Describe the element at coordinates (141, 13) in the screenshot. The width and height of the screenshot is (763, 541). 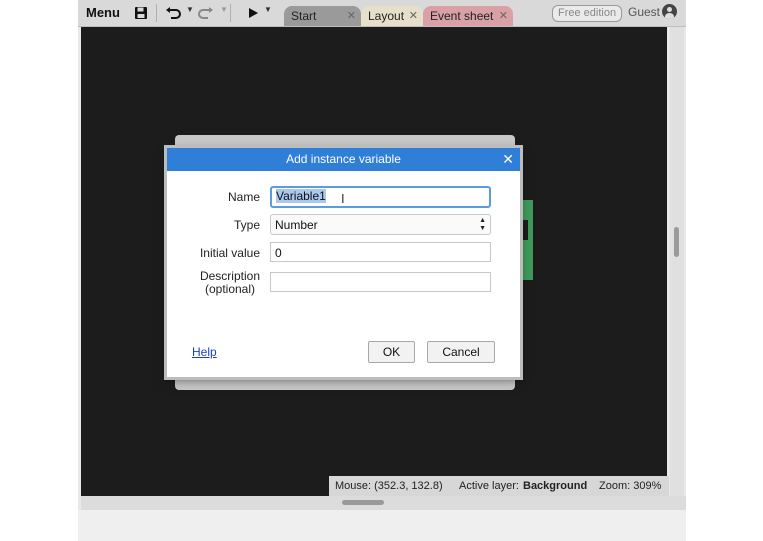
I see `save-icon` at that location.